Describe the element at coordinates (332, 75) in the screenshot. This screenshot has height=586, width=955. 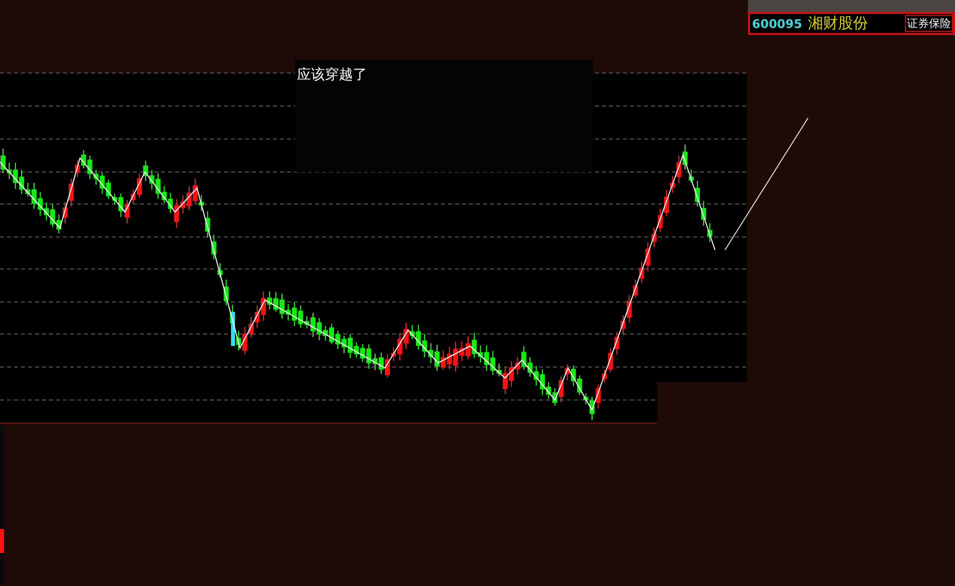
I see `annotation-text: 应该穿越了` at that location.